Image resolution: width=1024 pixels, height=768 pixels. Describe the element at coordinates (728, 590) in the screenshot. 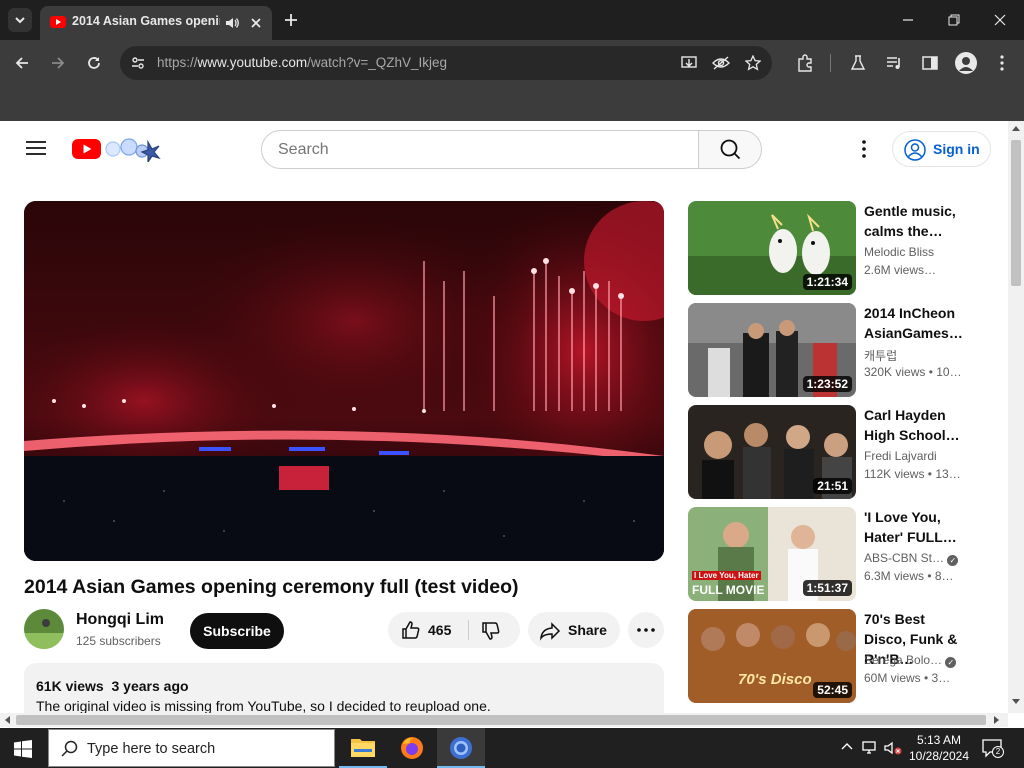

I see `thumbnail-overlay-text: FULL MOVIE` at that location.